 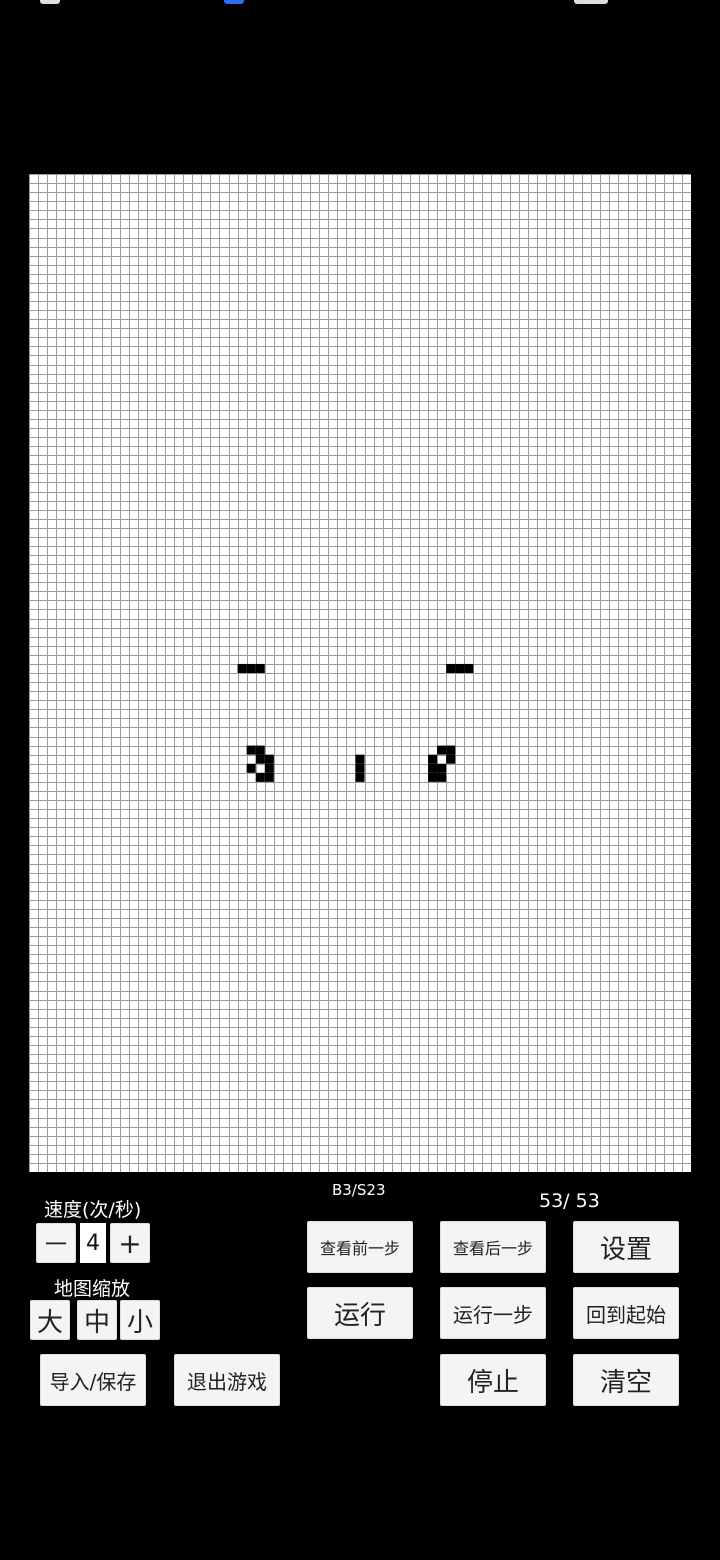 What do you see at coordinates (56, 1243) in the screenshot?
I see `speed-decrease-button: 一` at bounding box center [56, 1243].